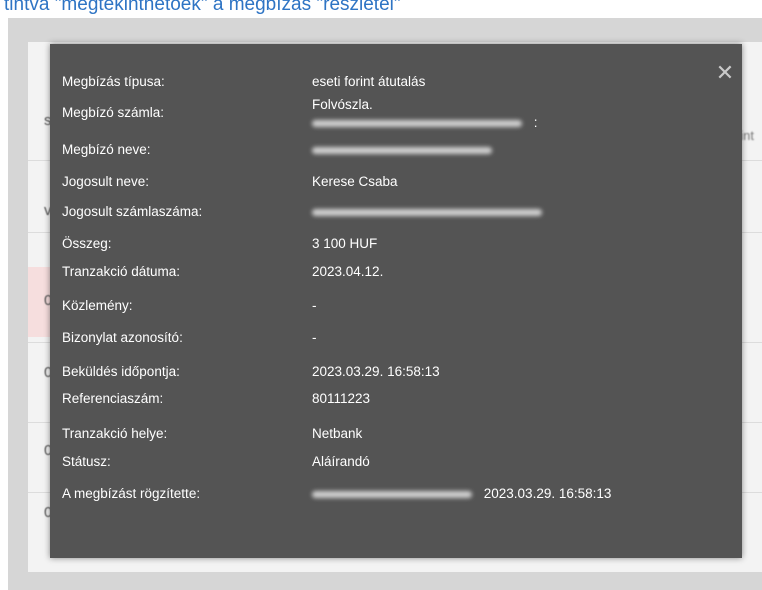 The height and width of the screenshot is (590, 762). What do you see at coordinates (535, 122) in the screenshot?
I see `account-suffix: :` at bounding box center [535, 122].